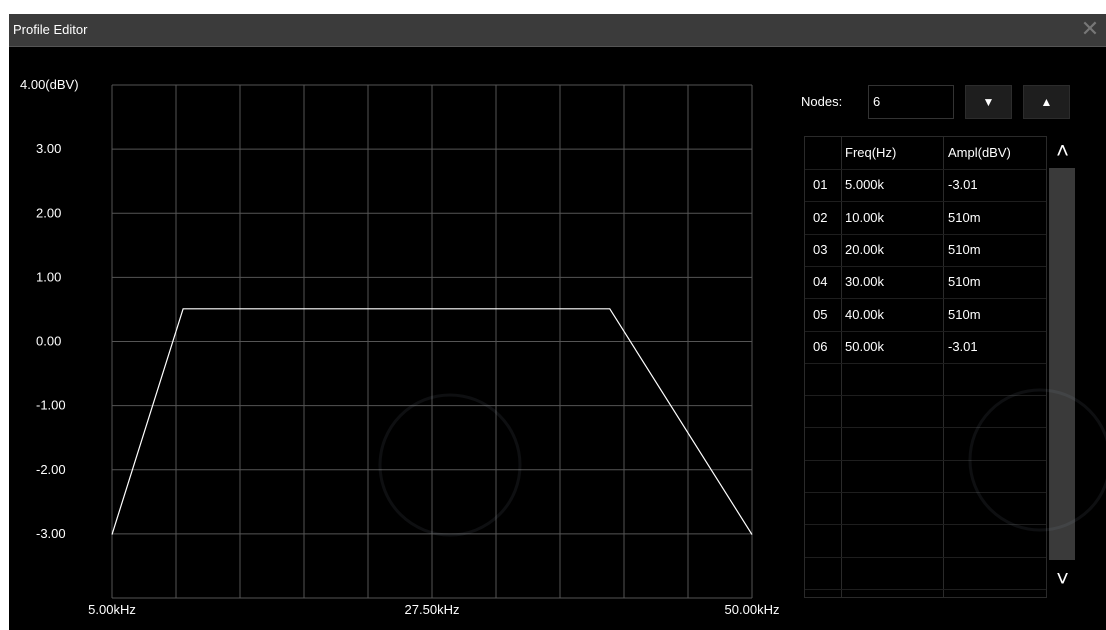 This screenshot has width=1106, height=630. Describe the element at coordinates (822, 101) in the screenshot. I see `nodes-label: Nodes:` at that location.